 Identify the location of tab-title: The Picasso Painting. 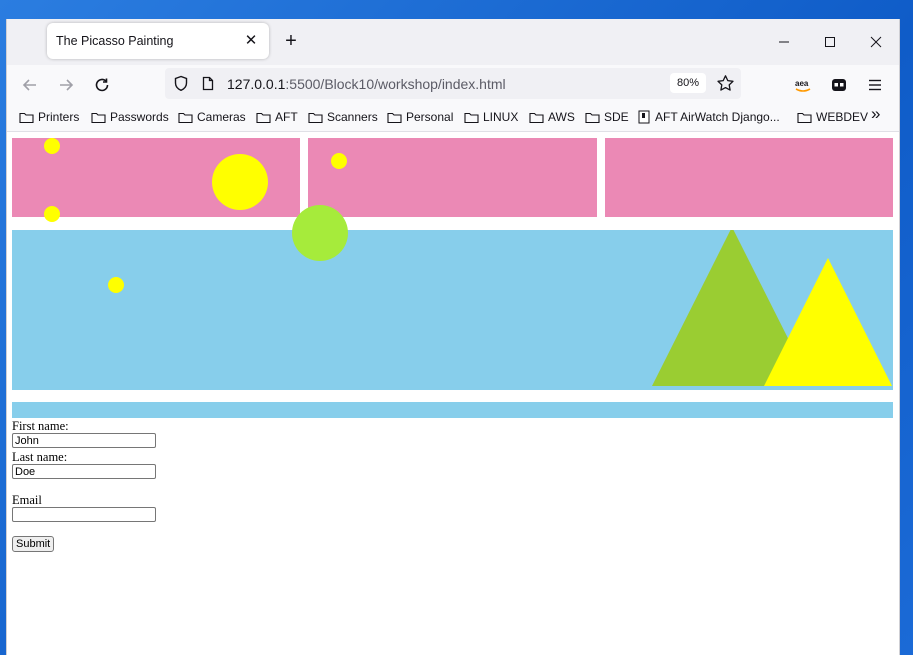
(115, 41).